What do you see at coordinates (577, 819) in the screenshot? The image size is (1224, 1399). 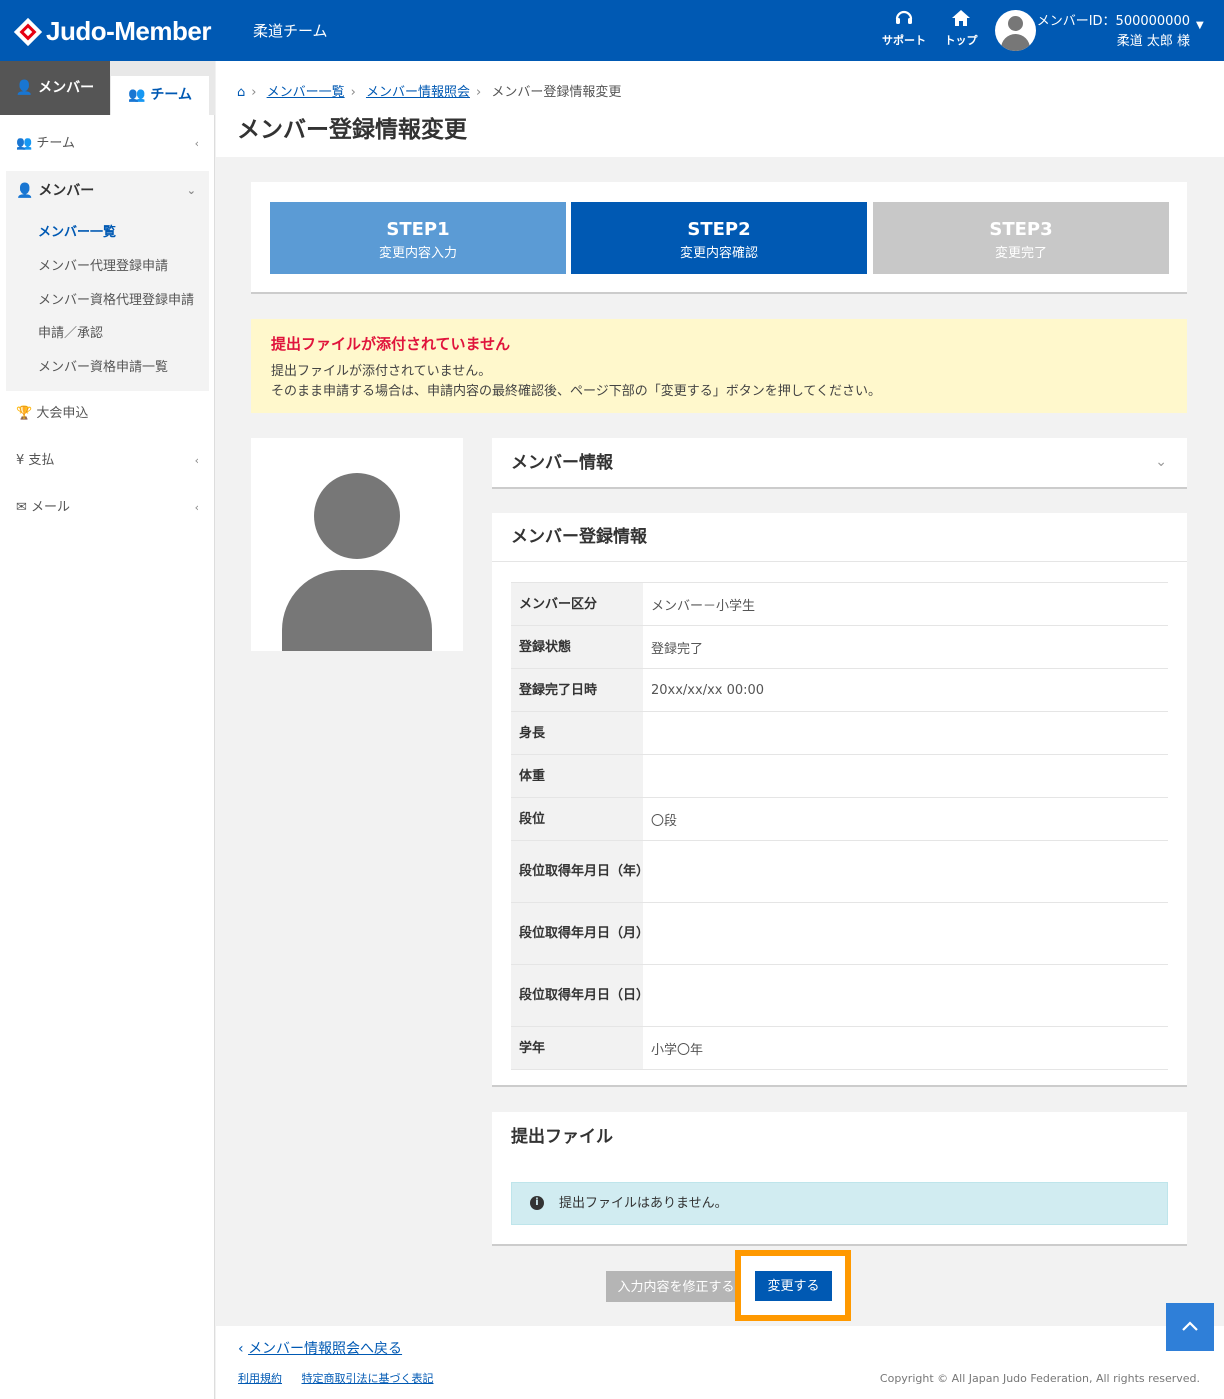 I see `row-key: 段位` at bounding box center [577, 819].